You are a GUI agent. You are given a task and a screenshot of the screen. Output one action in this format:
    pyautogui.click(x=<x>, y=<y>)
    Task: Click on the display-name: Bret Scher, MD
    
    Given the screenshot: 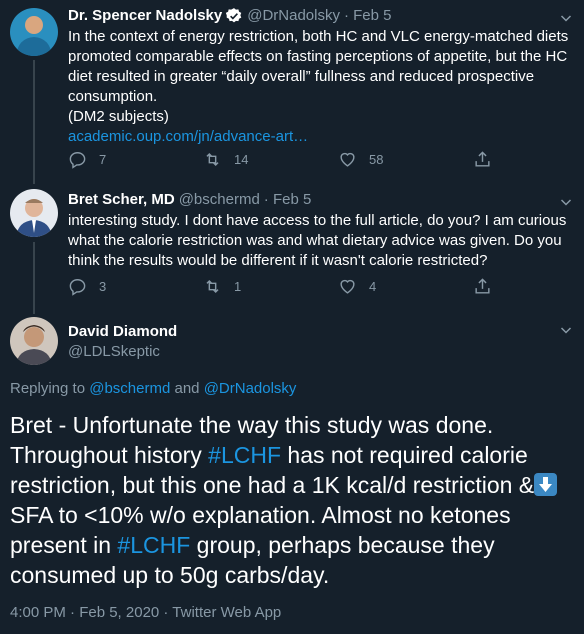 What is the action you would take?
    pyautogui.click(x=121, y=200)
    